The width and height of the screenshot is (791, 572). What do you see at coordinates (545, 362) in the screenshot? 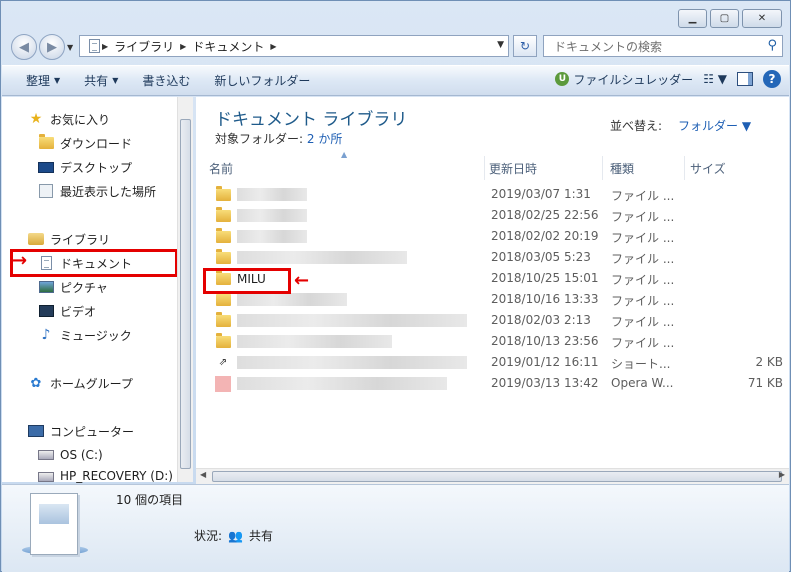
I see `file-date: 2019/01/12 16:11` at bounding box center [545, 362].